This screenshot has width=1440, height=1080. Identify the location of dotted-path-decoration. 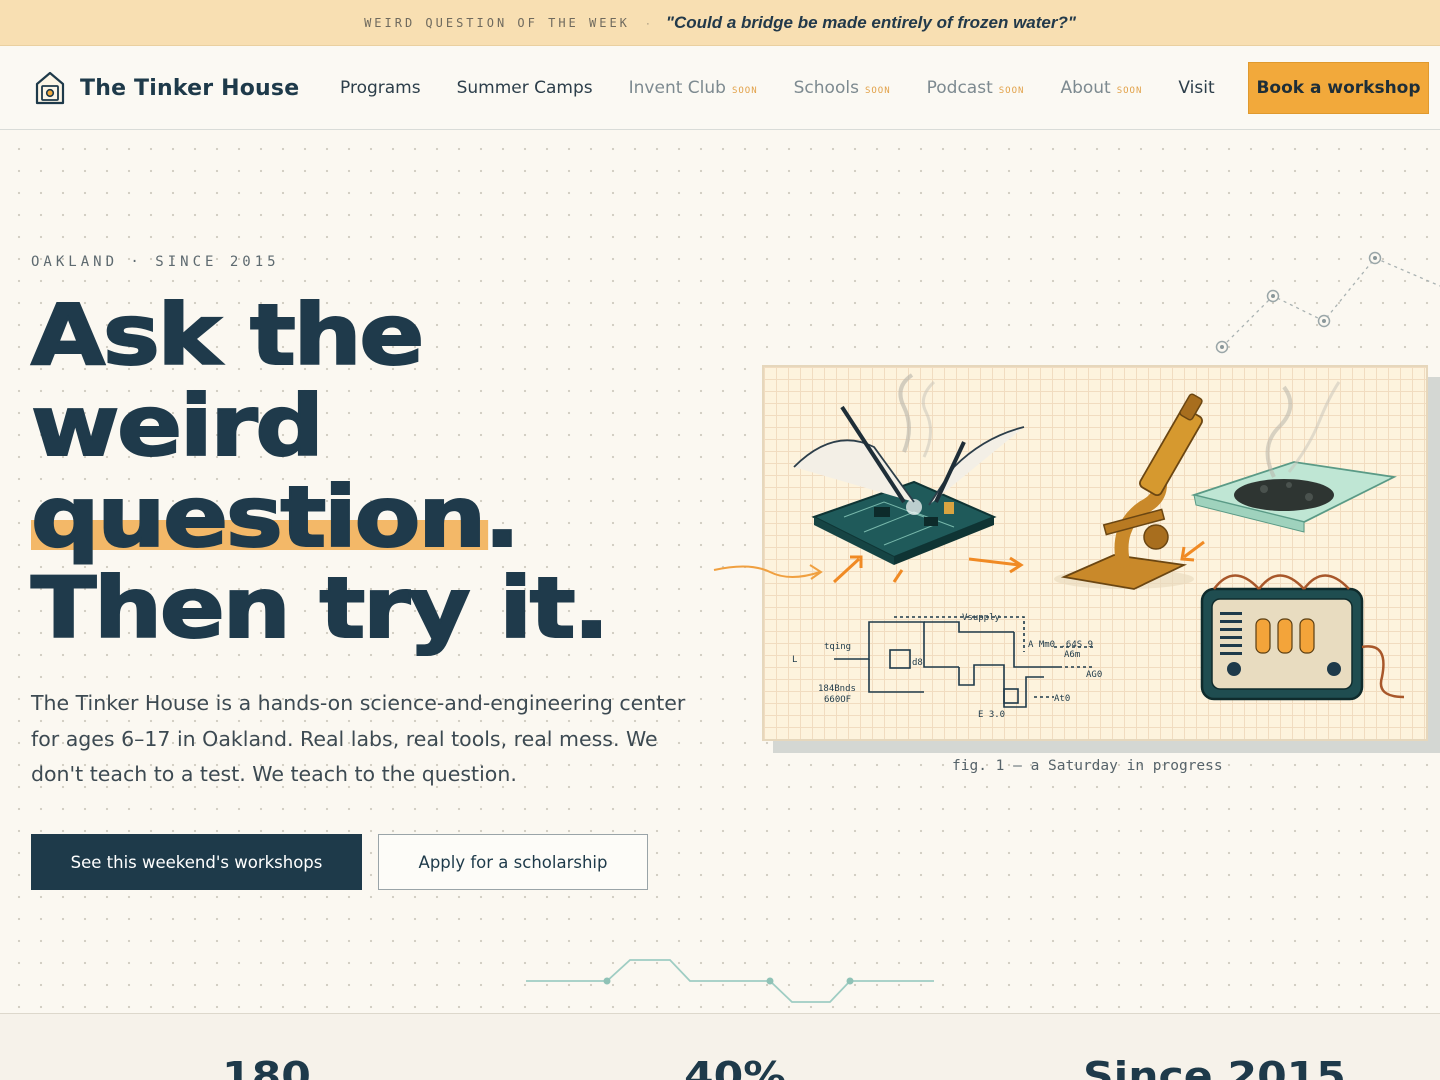
(1327, 302).